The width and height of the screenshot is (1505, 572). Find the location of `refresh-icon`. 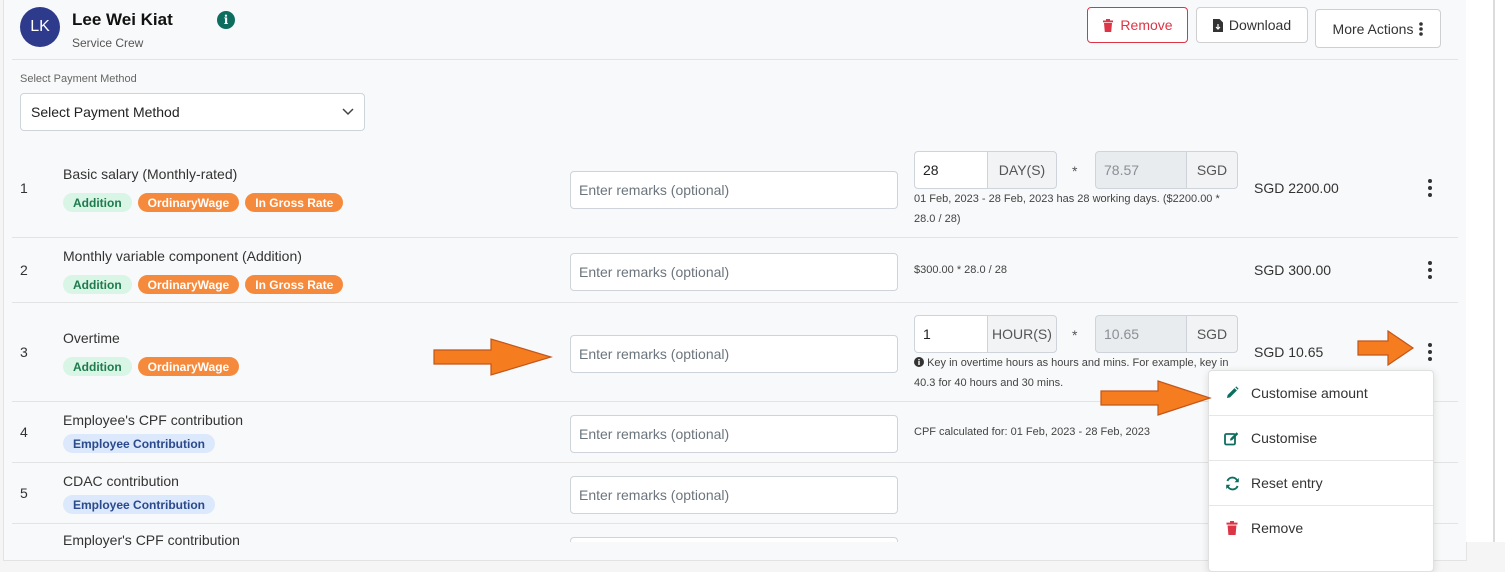

refresh-icon is located at coordinates (1232, 483).